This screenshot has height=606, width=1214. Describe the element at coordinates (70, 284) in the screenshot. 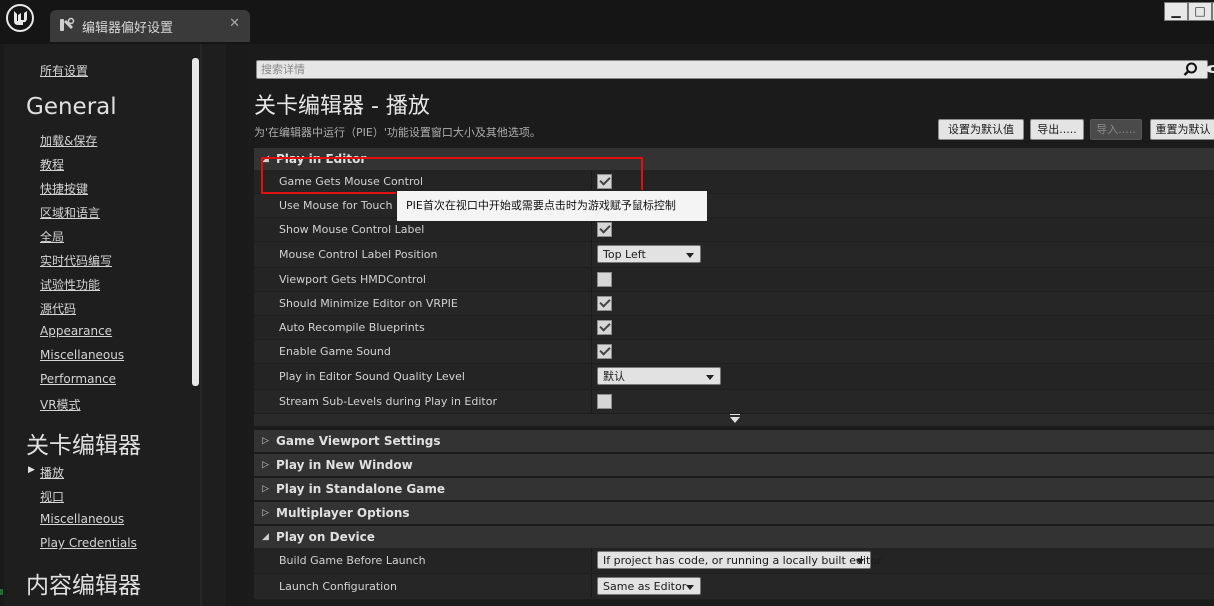

I see `sidebar-item-experimental: 试验性功能` at that location.